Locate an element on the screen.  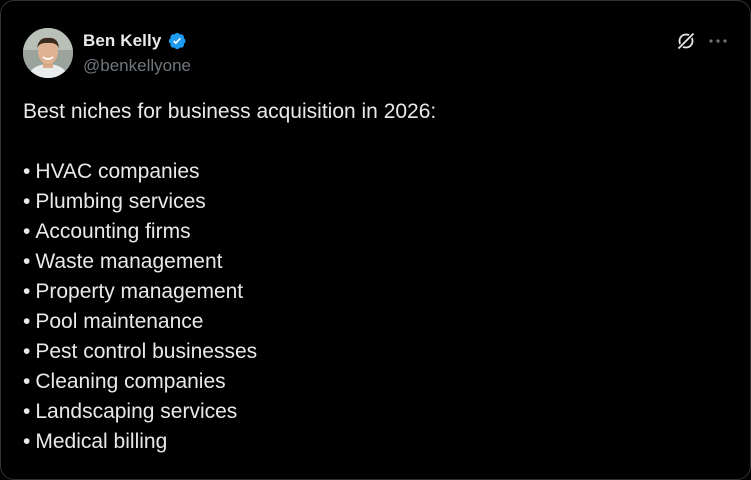
list-item-label: Landscaping services is located at coordinates (136, 411).